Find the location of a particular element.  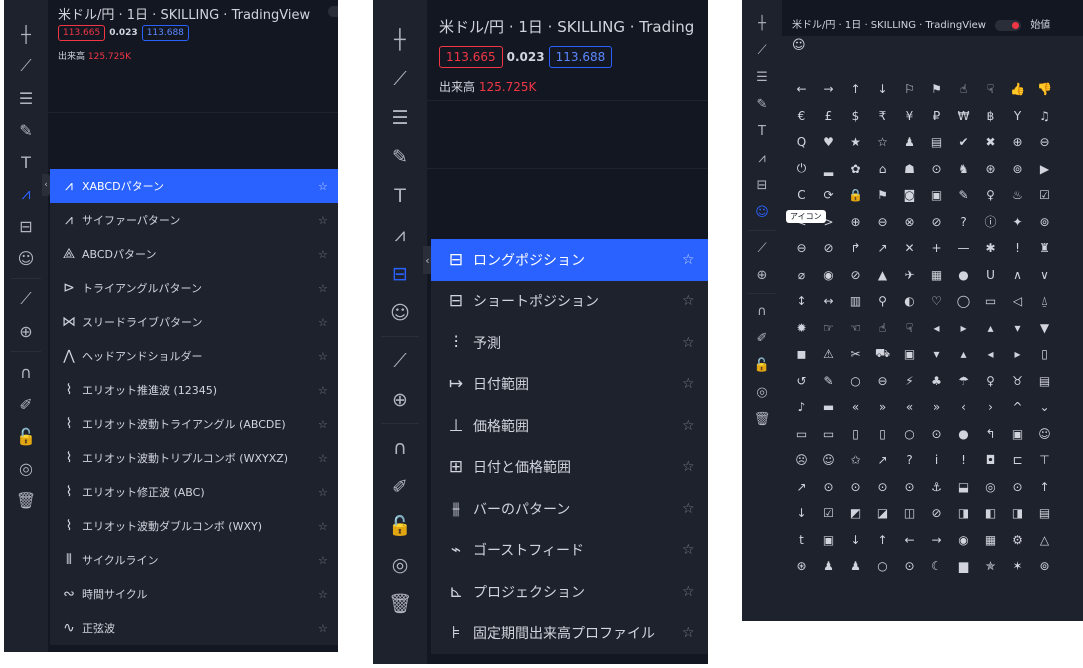

emoji-cell: ↗ is located at coordinates (801, 487).